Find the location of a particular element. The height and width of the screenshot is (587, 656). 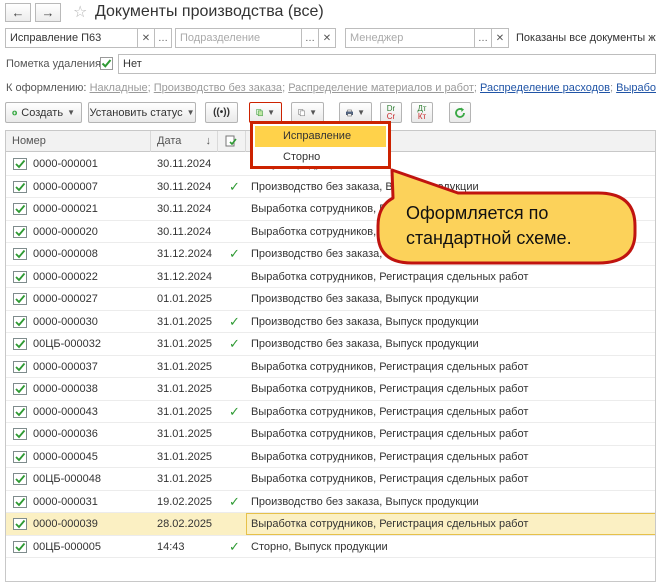

deletion-mark-value-field: Нет is located at coordinates (387, 64).